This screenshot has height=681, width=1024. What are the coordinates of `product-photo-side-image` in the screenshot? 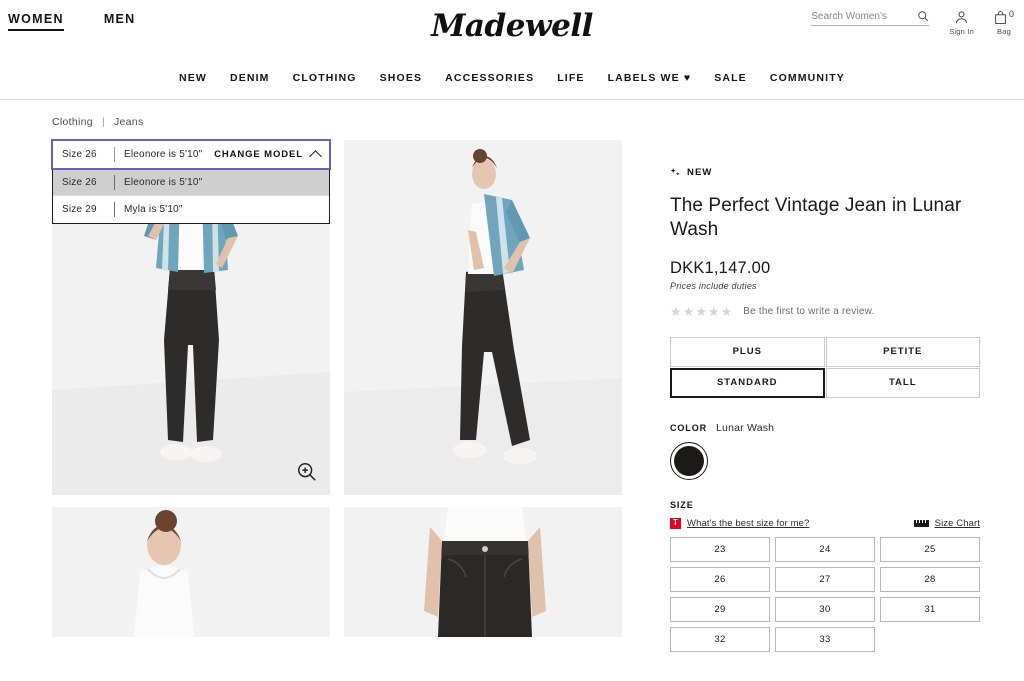 It's located at (483, 317).